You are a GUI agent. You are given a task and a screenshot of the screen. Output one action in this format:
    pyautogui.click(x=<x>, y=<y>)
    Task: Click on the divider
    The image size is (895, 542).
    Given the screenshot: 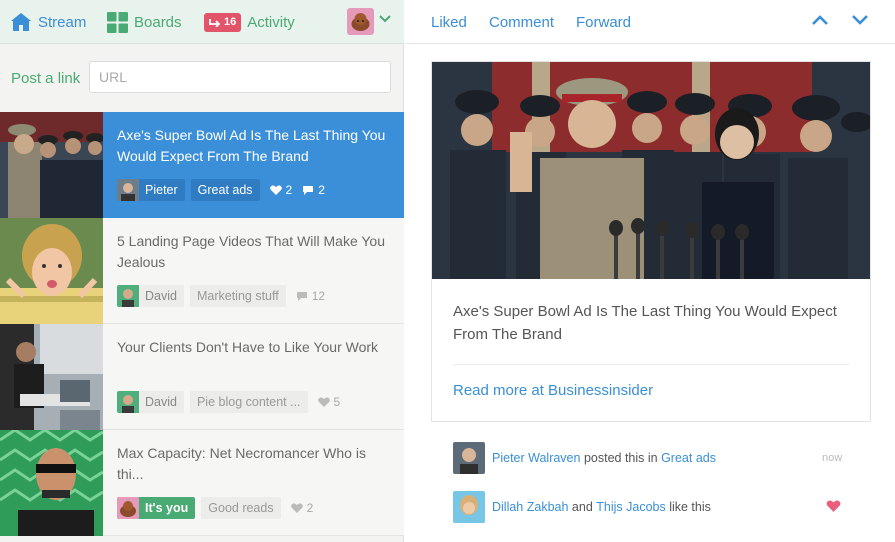 What is the action you would take?
    pyautogui.click(x=651, y=364)
    